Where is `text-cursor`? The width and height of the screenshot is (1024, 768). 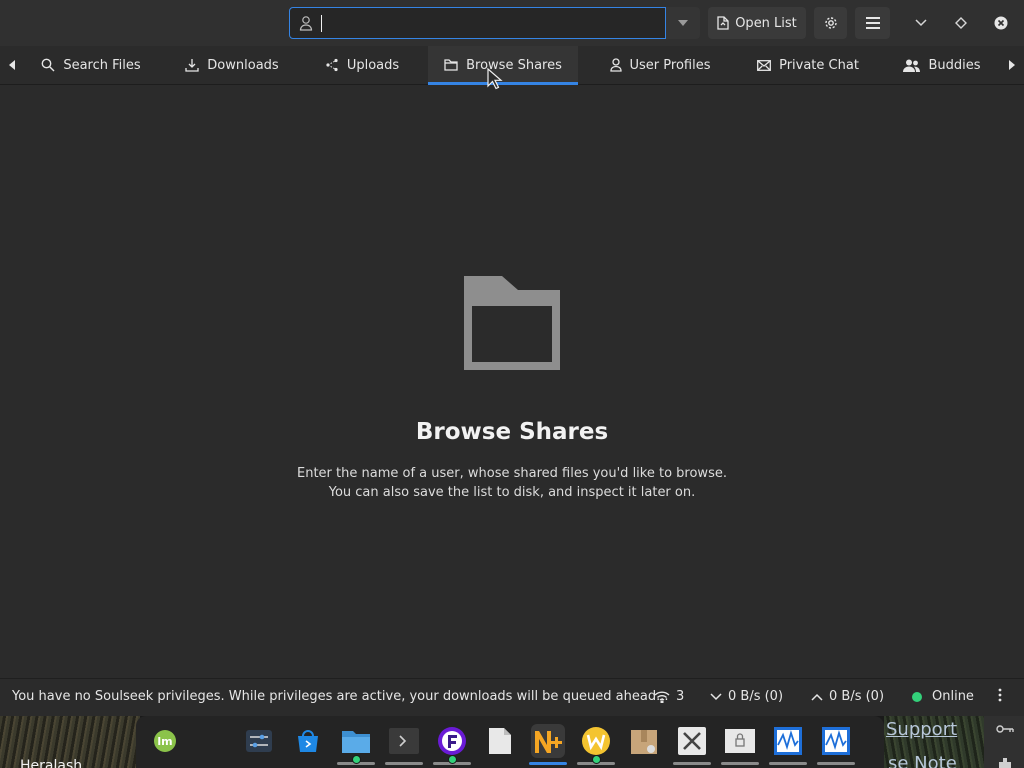
text-cursor is located at coordinates (321, 23).